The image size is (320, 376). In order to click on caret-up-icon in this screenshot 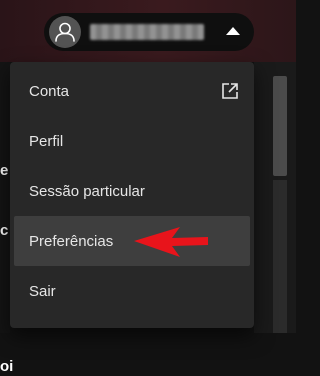, I will do `click(233, 31)`.